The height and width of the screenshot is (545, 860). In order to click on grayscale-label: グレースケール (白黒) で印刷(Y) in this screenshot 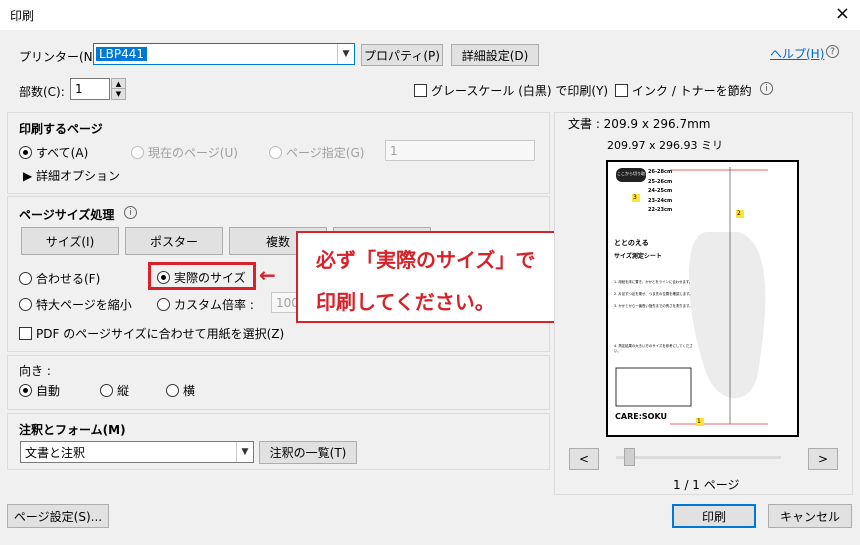, I will do `click(520, 91)`.